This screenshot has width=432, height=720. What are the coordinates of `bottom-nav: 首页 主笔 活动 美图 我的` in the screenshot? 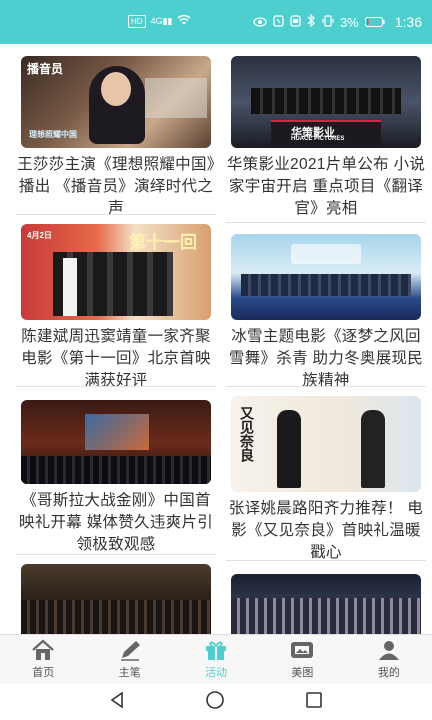 It's located at (216, 659).